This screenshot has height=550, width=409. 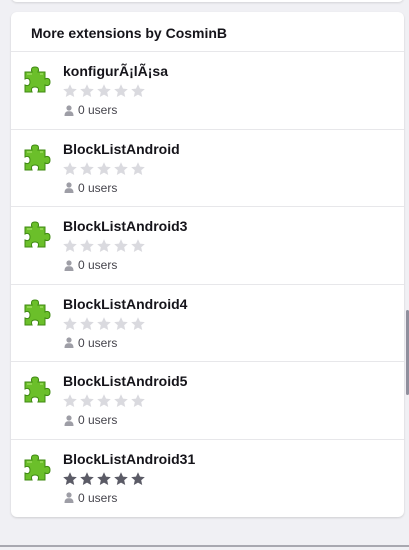 I want to click on extension-list-item: konfigurÃ¡lÃ¡sa 0 users, so click(x=207, y=91).